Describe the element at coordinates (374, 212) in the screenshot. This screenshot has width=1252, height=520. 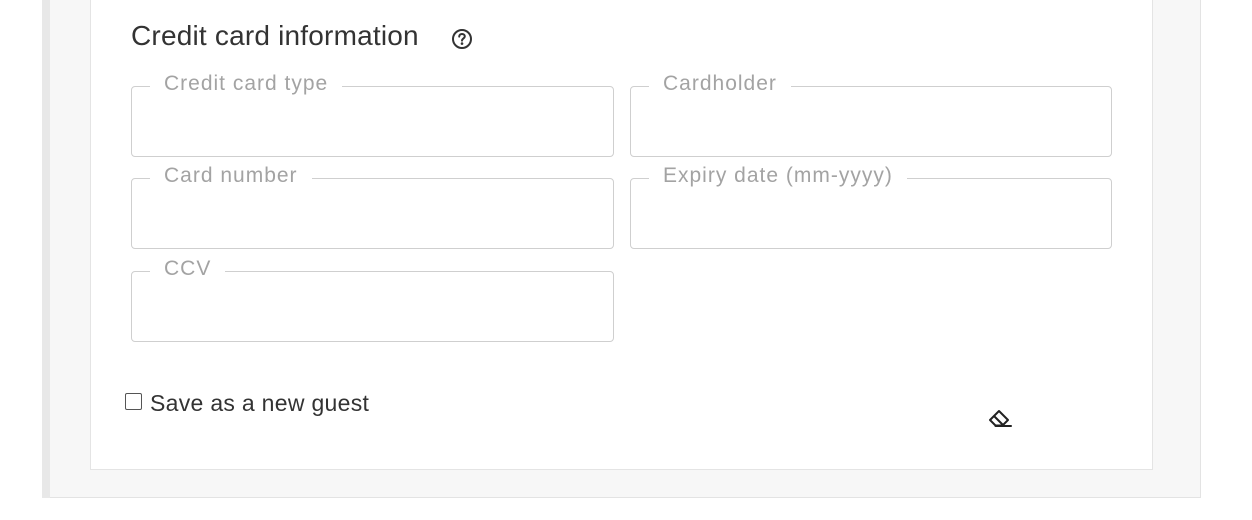
I see `card-number-input` at that location.